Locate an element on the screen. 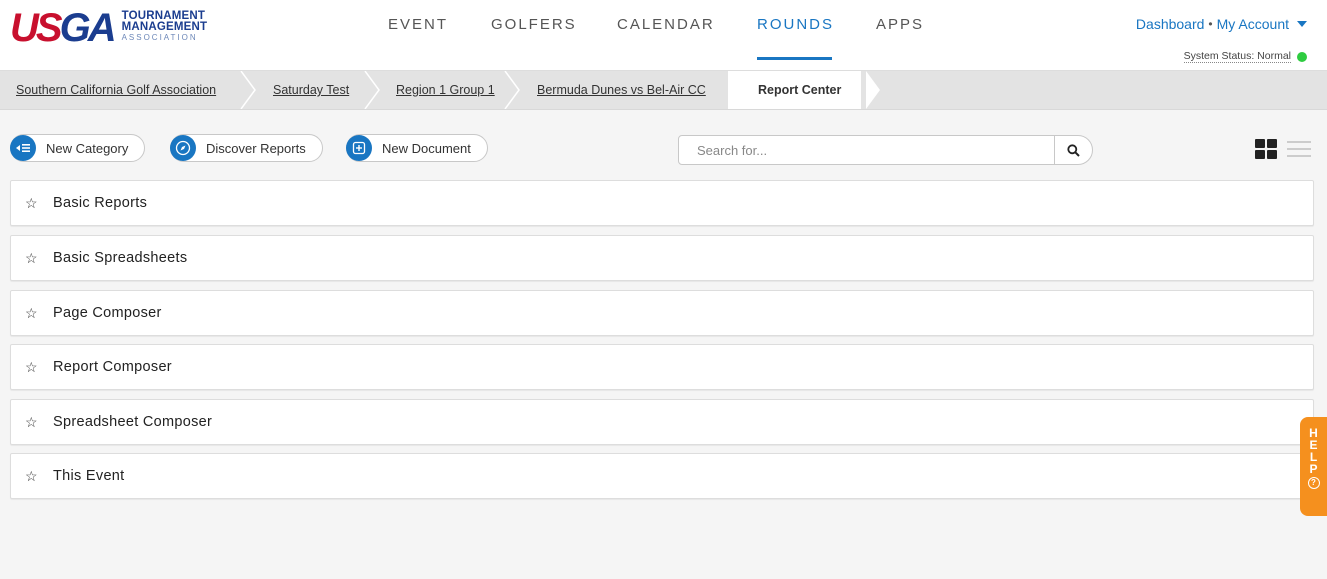 The width and height of the screenshot is (1327, 579). nav-golfers: GOLFERS is located at coordinates (534, 24).